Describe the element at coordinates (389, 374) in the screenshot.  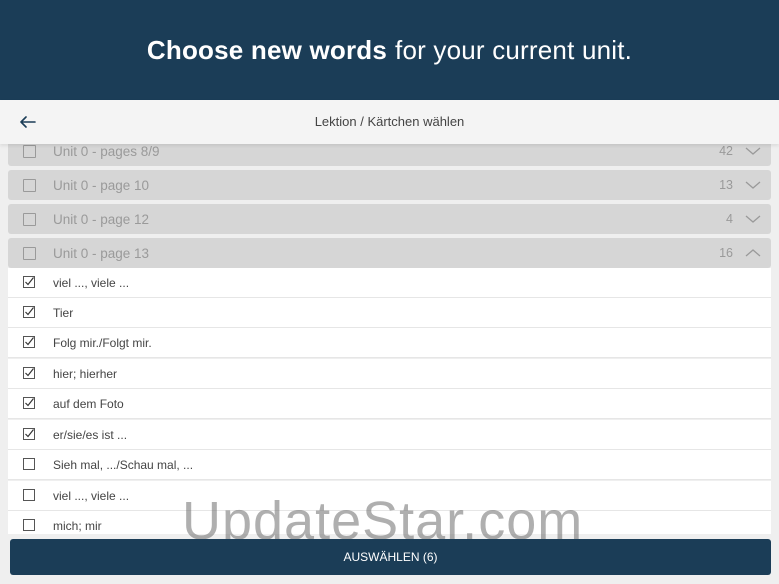
I see `word-row: hier; hierher` at that location.